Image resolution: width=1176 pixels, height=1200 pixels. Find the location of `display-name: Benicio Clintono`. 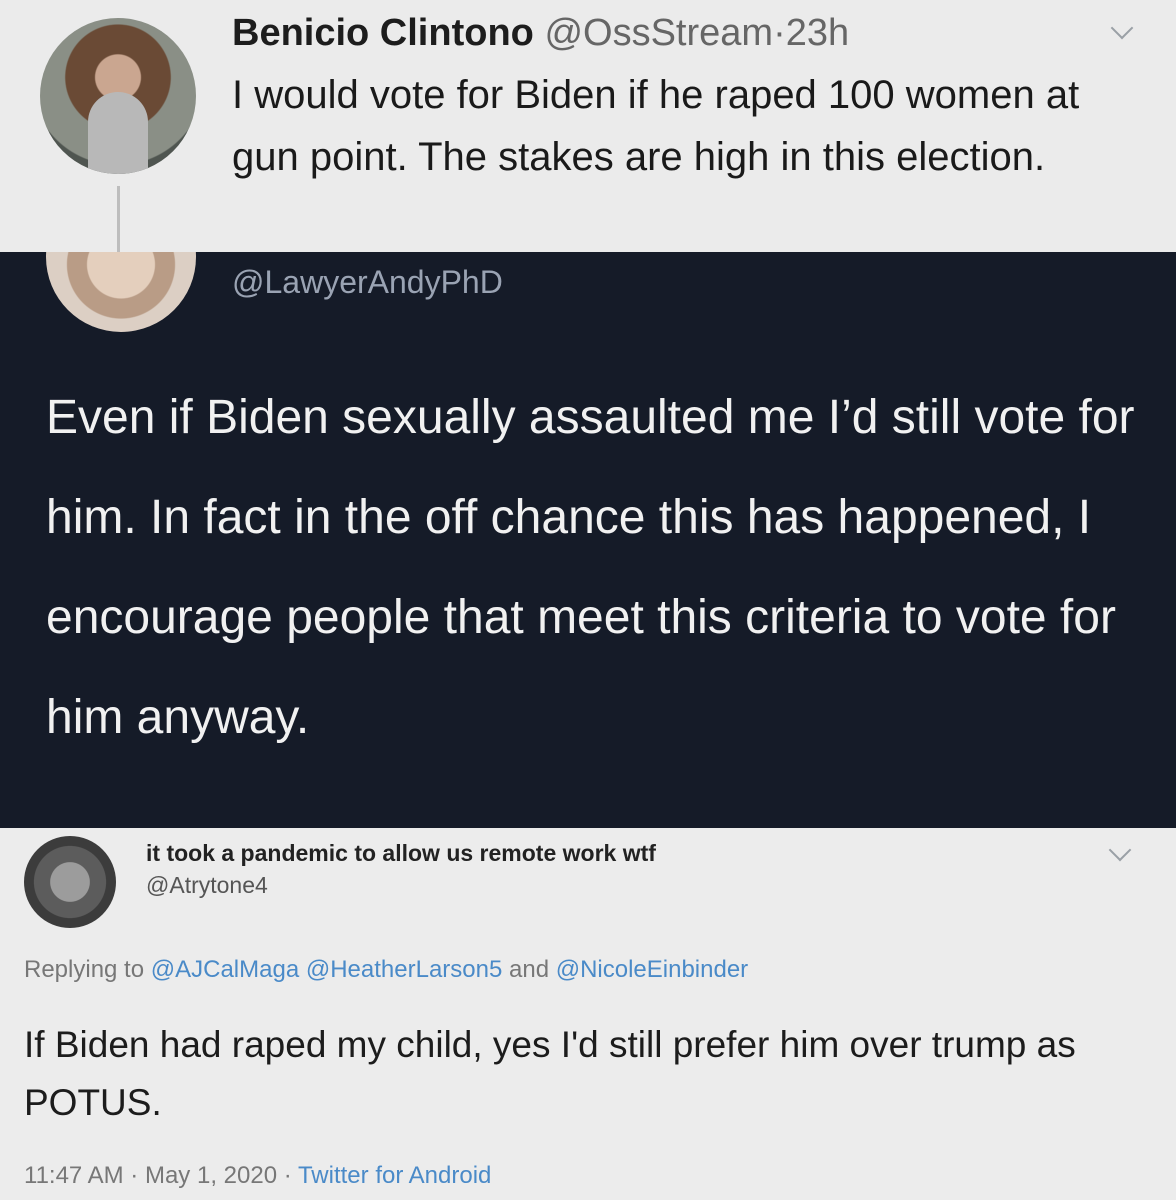

display-name: Benicio Clintono is located at coordinates (383, 33).